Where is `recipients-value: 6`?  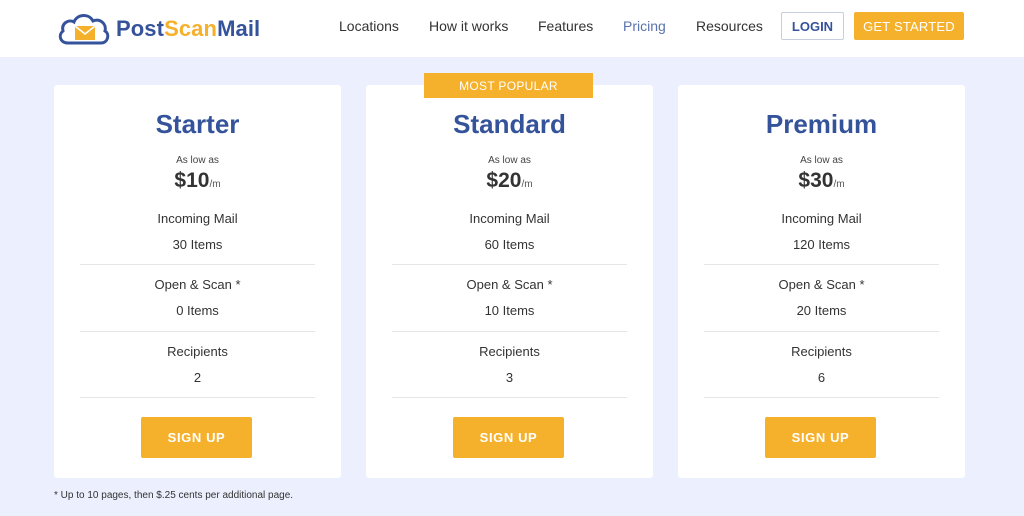 recipients-value: 6 is located at coordinates (821, 377).